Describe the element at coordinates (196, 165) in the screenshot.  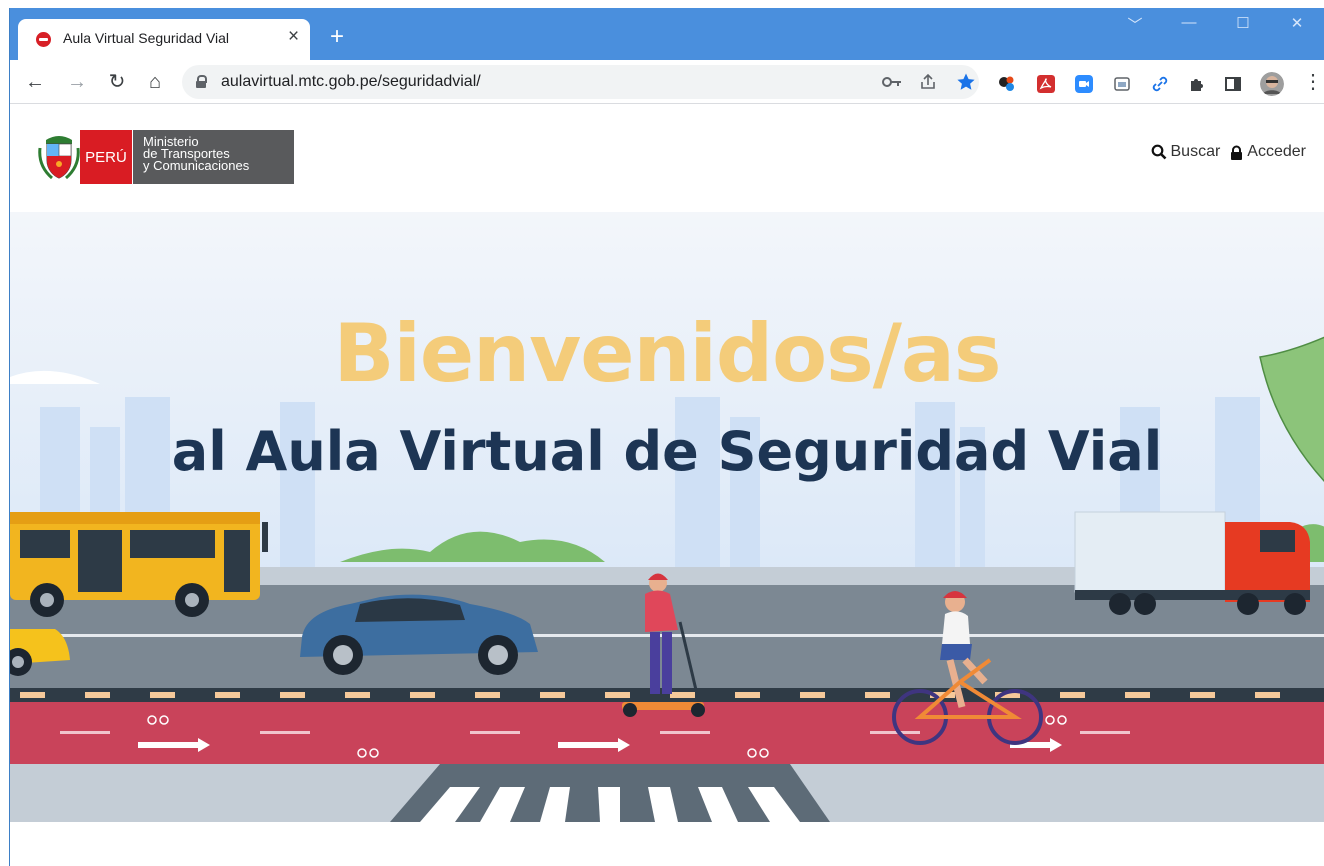
I see `ministry-line-3: y Comunicaciones` at that location.